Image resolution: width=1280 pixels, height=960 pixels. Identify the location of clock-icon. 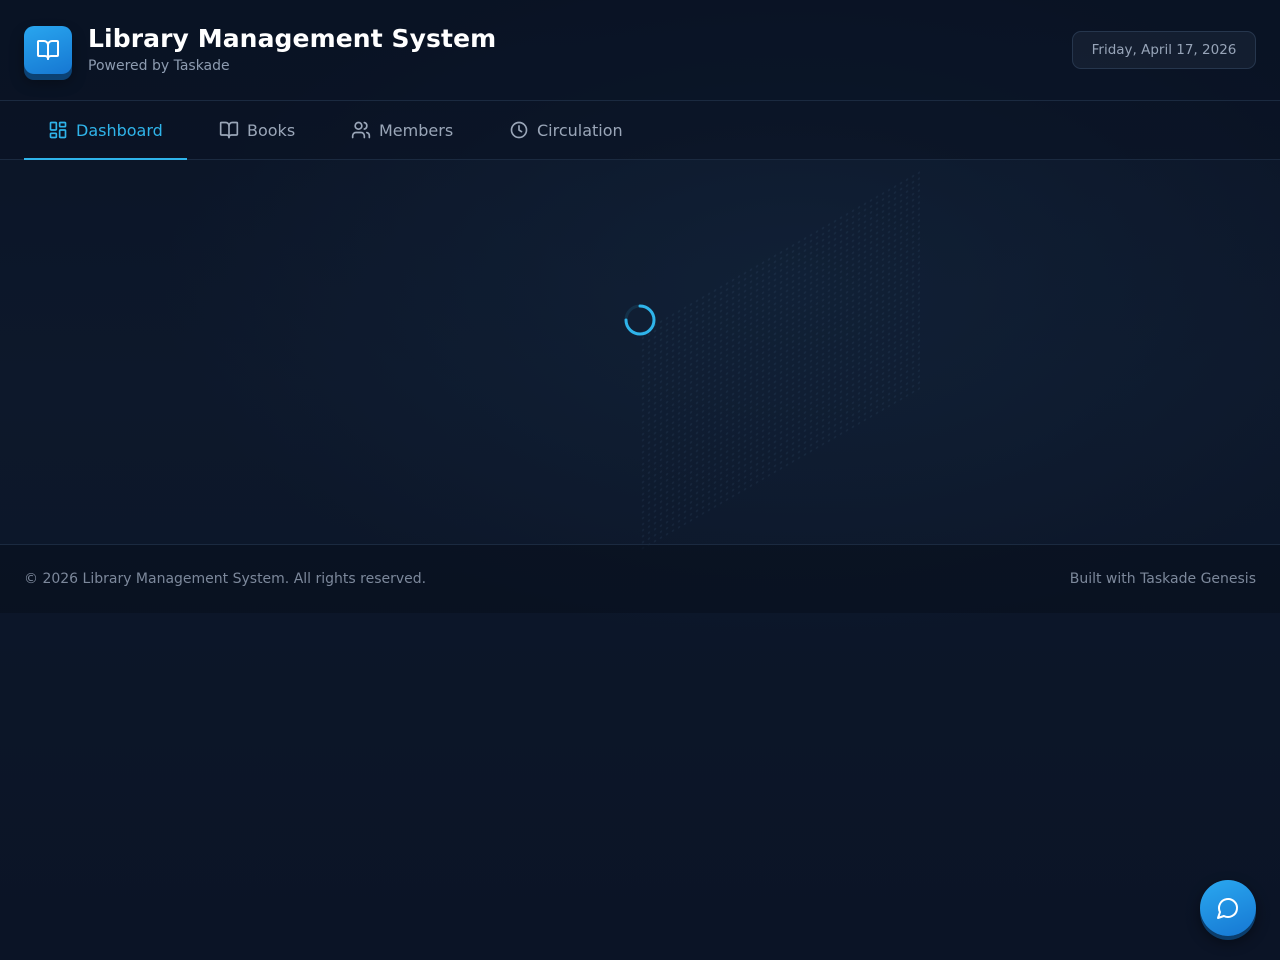
(519, 130).